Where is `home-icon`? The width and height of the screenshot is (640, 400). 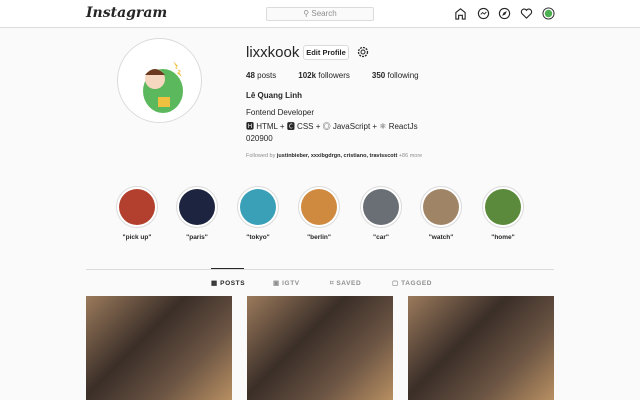
home-icon is located at coordinates (460, 13).